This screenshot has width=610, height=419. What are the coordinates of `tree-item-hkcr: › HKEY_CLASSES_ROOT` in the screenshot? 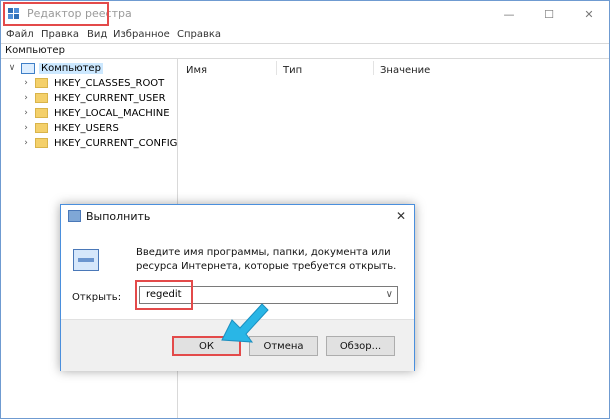 It's located at (92, 83).